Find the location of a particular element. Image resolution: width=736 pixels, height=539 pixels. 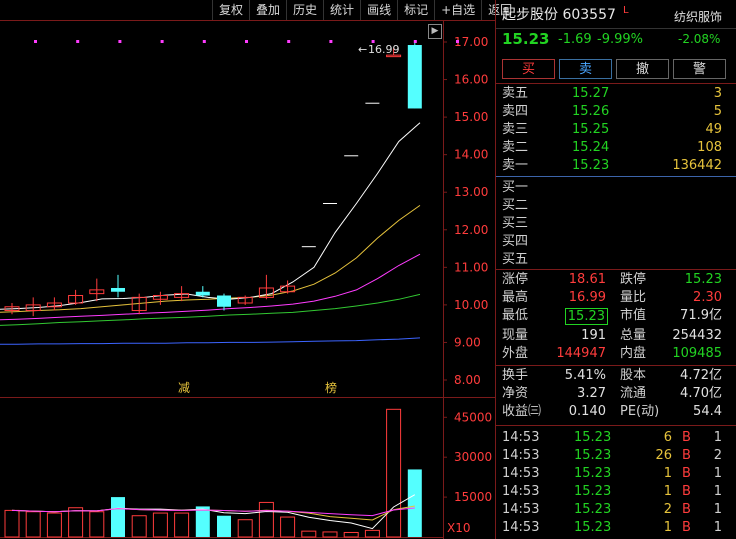

high-arrow-icon: ← is located at coordinates (362, 49).